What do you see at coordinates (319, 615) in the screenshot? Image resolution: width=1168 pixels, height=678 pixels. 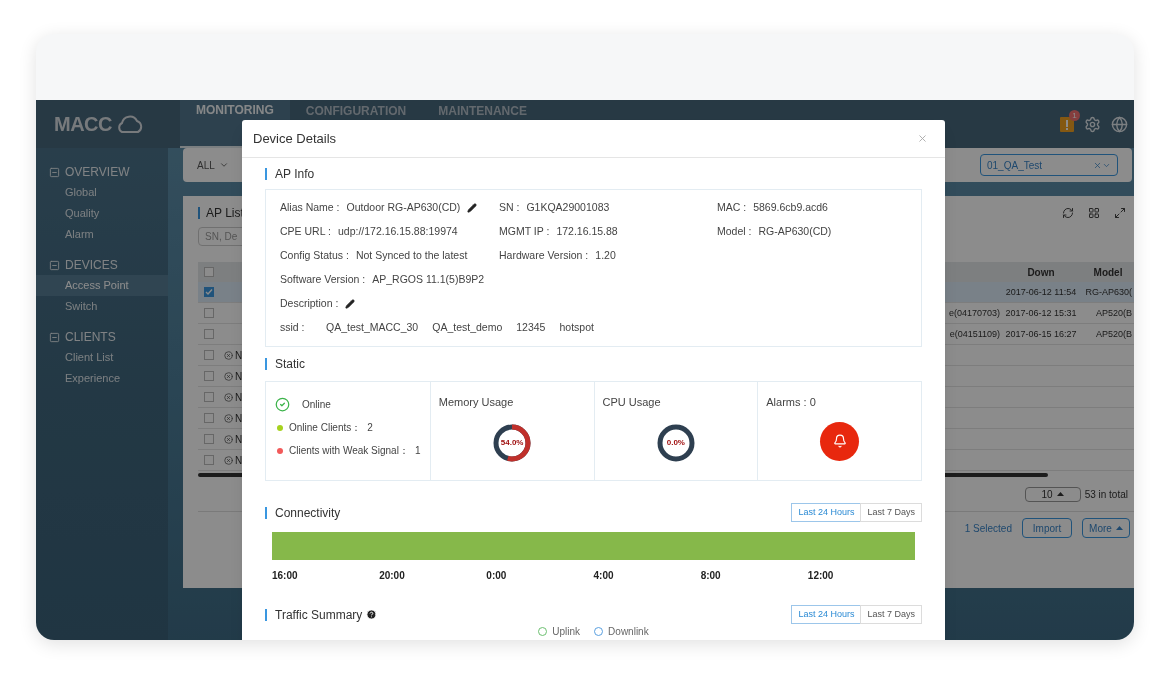 I see `section-title: Traffic Summary` at bounding box center [319, 615].